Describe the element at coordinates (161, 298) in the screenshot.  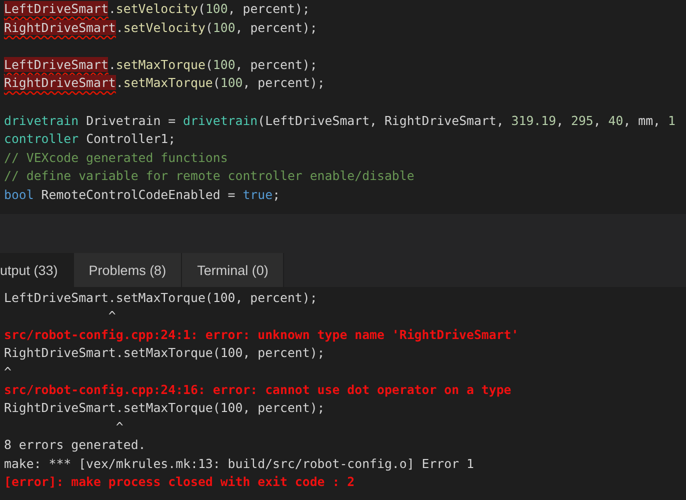
I see `output-line: LeftDriveSmart.setMaxTorque(100, percent);` at that location.